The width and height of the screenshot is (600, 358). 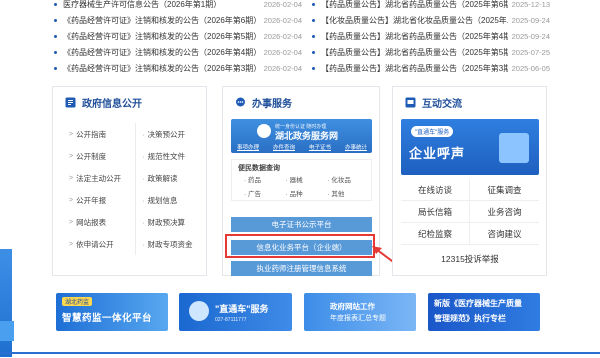 What do you see at coordinates (259, 168) in the screenshot?
I see `query-title: 便民数据查询` at bounding box center [259, 168].